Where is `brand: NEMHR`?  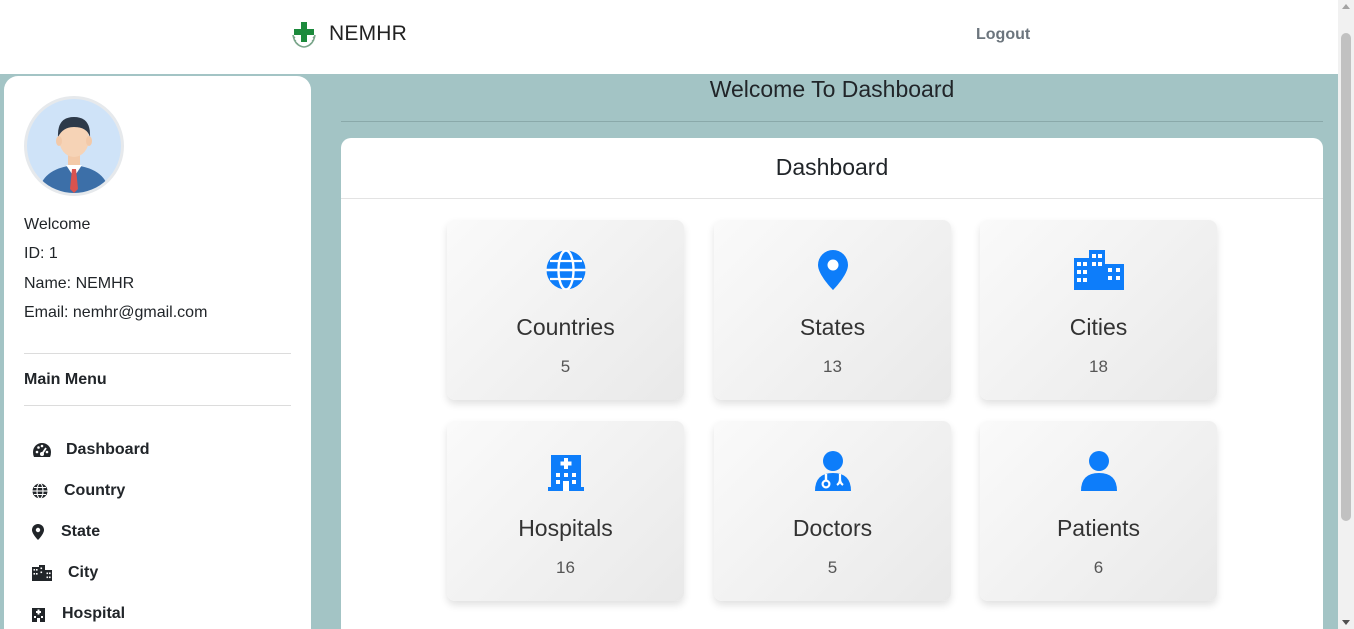
brand: NEMHR is located at coordinates (348, 34).